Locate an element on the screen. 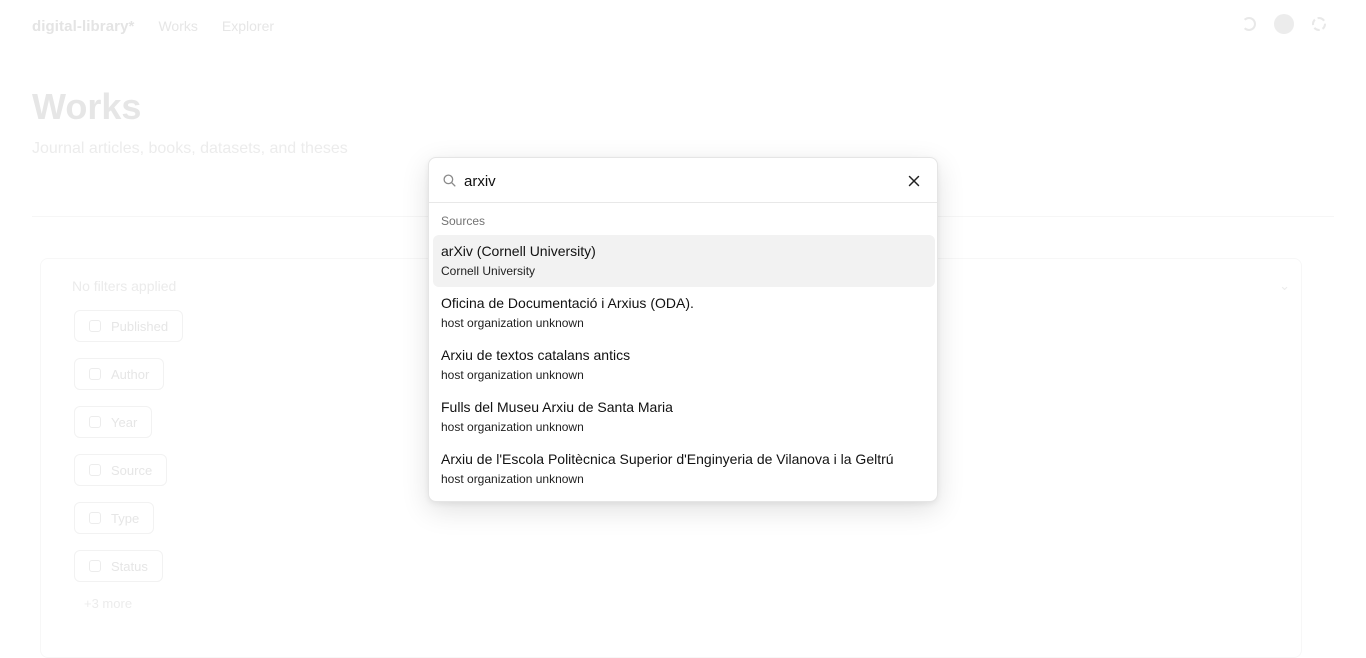 The height and width of the screenshot is (658, 1366). nav-link-works: Works is located at coordinates (177, 26).